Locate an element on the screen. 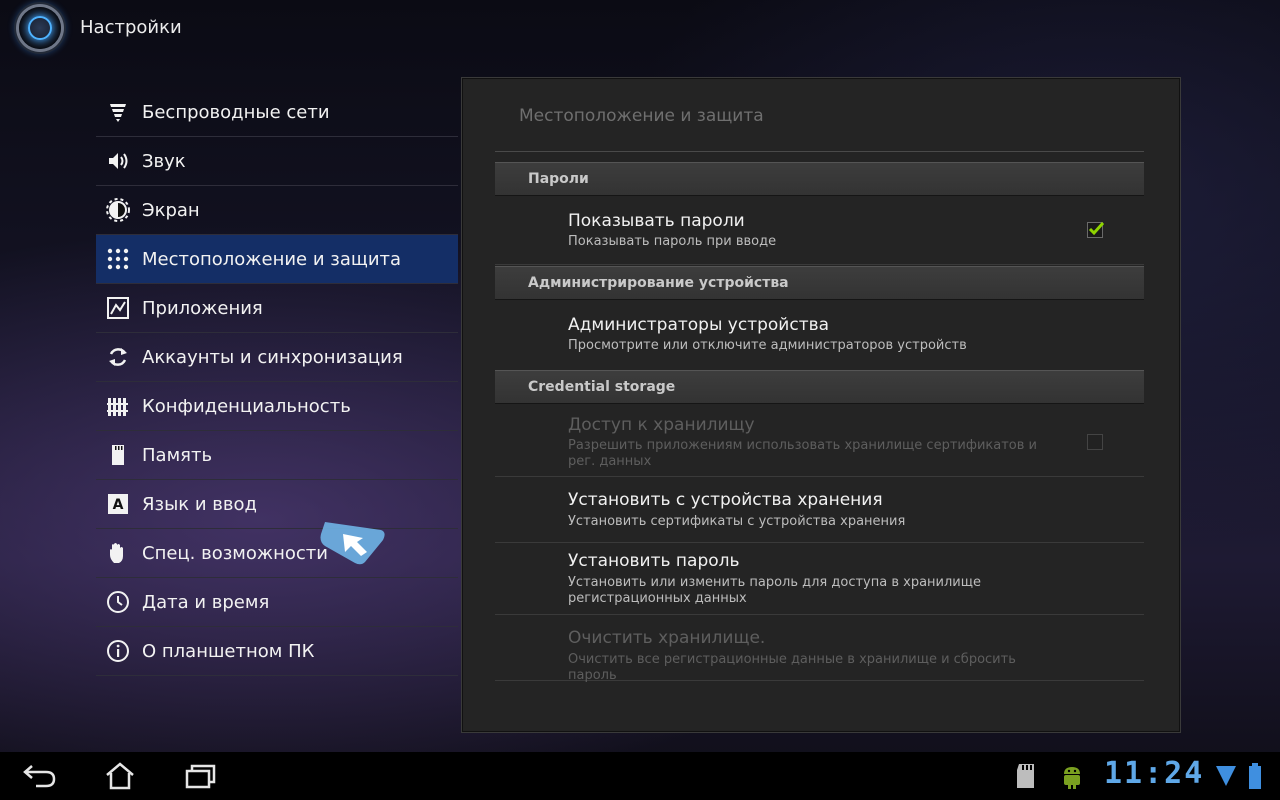 The image size is (1280, 800). menu-item-label: Спец. возможности is located at coordinates (235, 553).